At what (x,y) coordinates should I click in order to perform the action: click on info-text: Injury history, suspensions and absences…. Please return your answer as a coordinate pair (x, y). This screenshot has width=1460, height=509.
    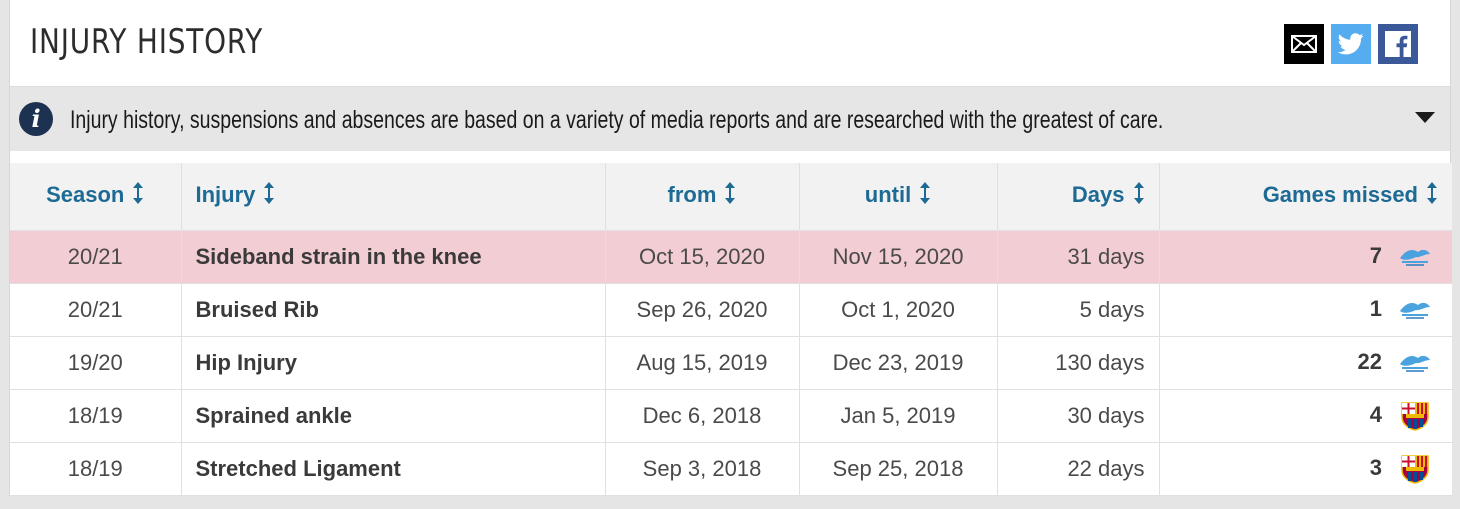
    Looking at the image, I should click on (616, 120).